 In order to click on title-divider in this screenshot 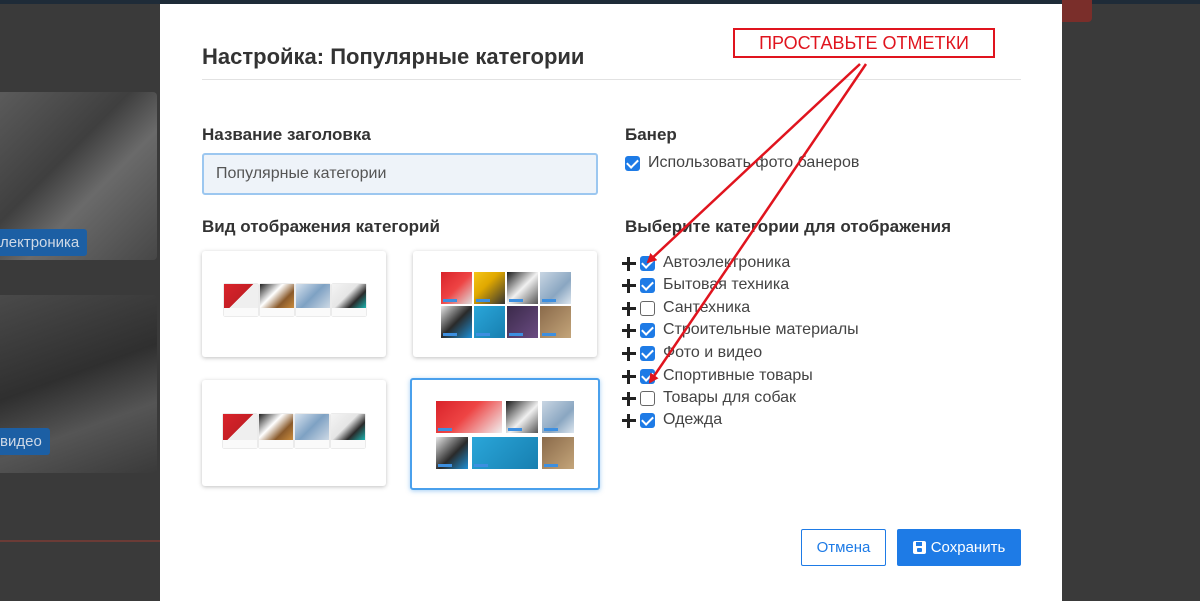, I will do `click(611, 79)`.